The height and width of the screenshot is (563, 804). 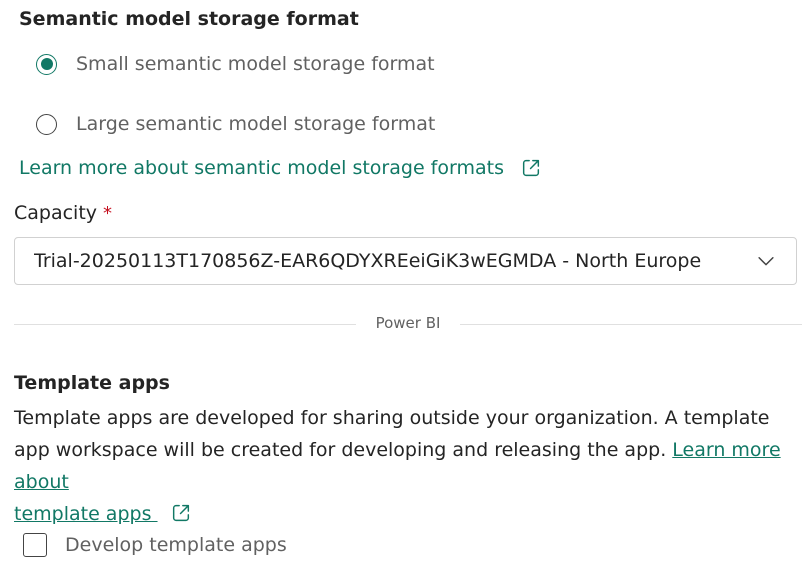 I want to click on develop-template-apps-checkbox, so click(x=35, y=545).